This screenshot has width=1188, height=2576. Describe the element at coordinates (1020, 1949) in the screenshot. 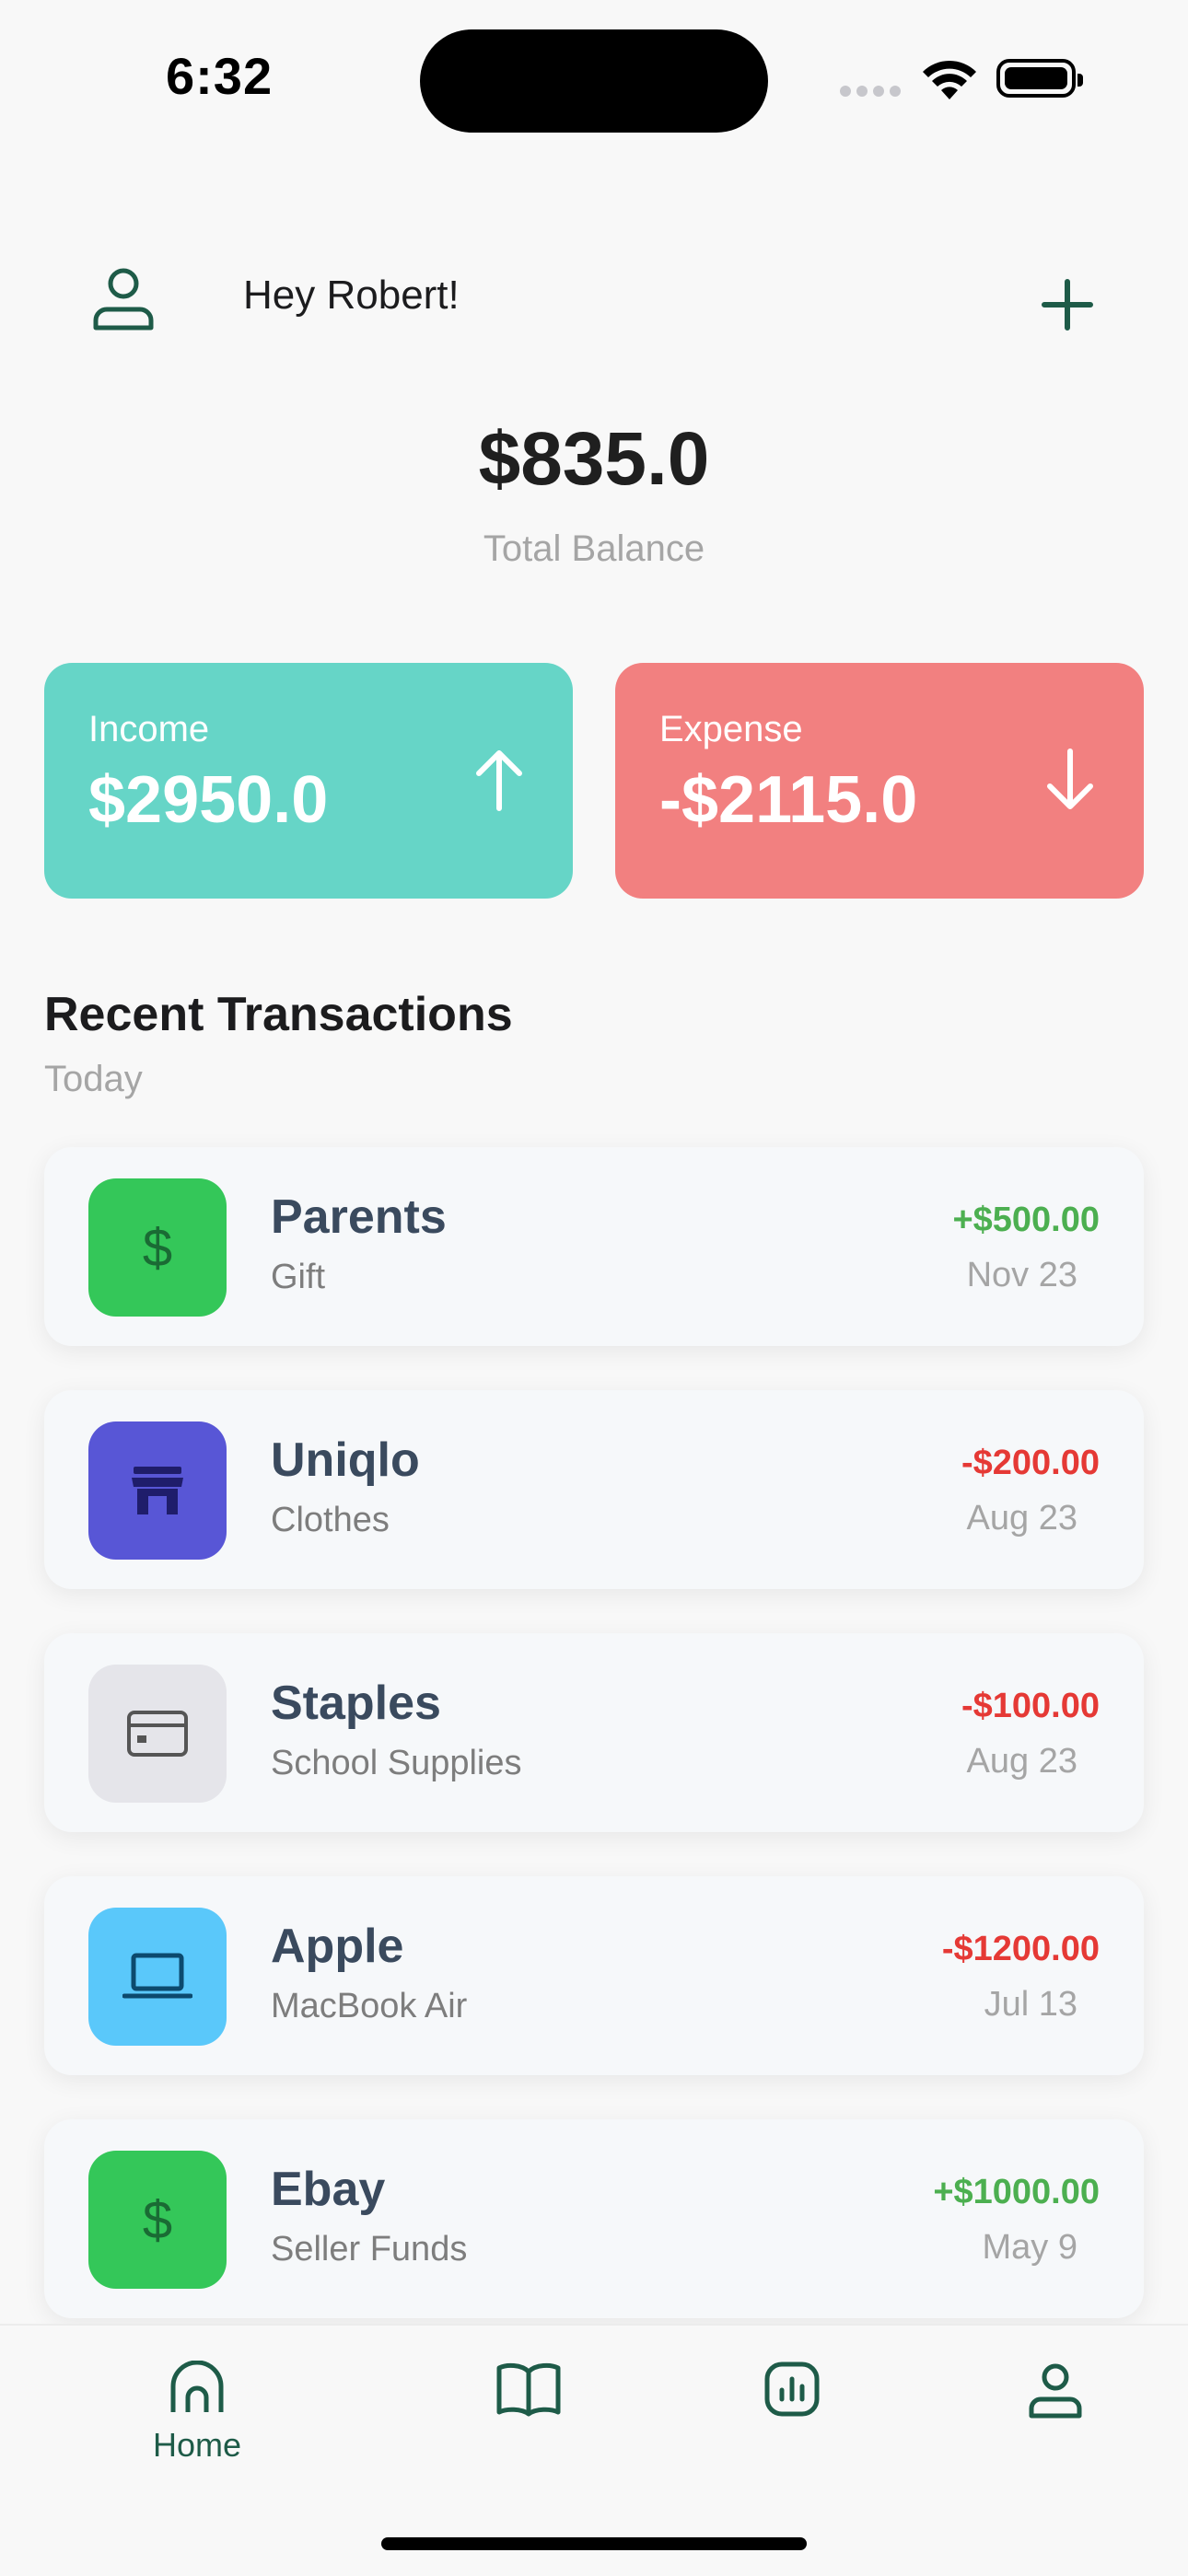

I see `transaction-amount: -$1200.00` at that location.